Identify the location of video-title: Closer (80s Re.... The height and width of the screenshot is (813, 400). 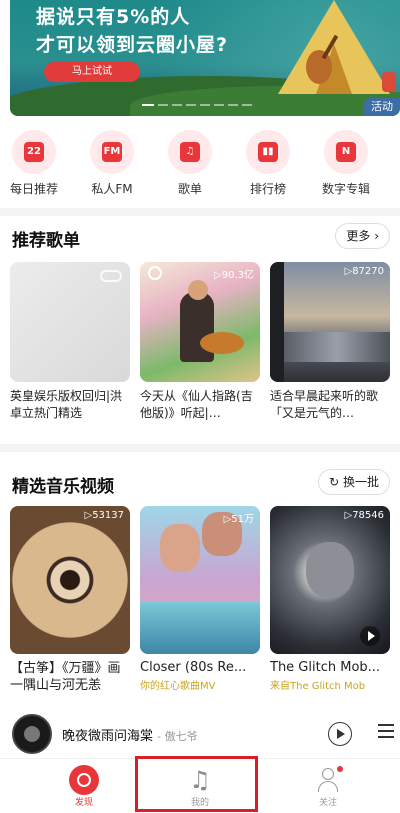
(193, 667).